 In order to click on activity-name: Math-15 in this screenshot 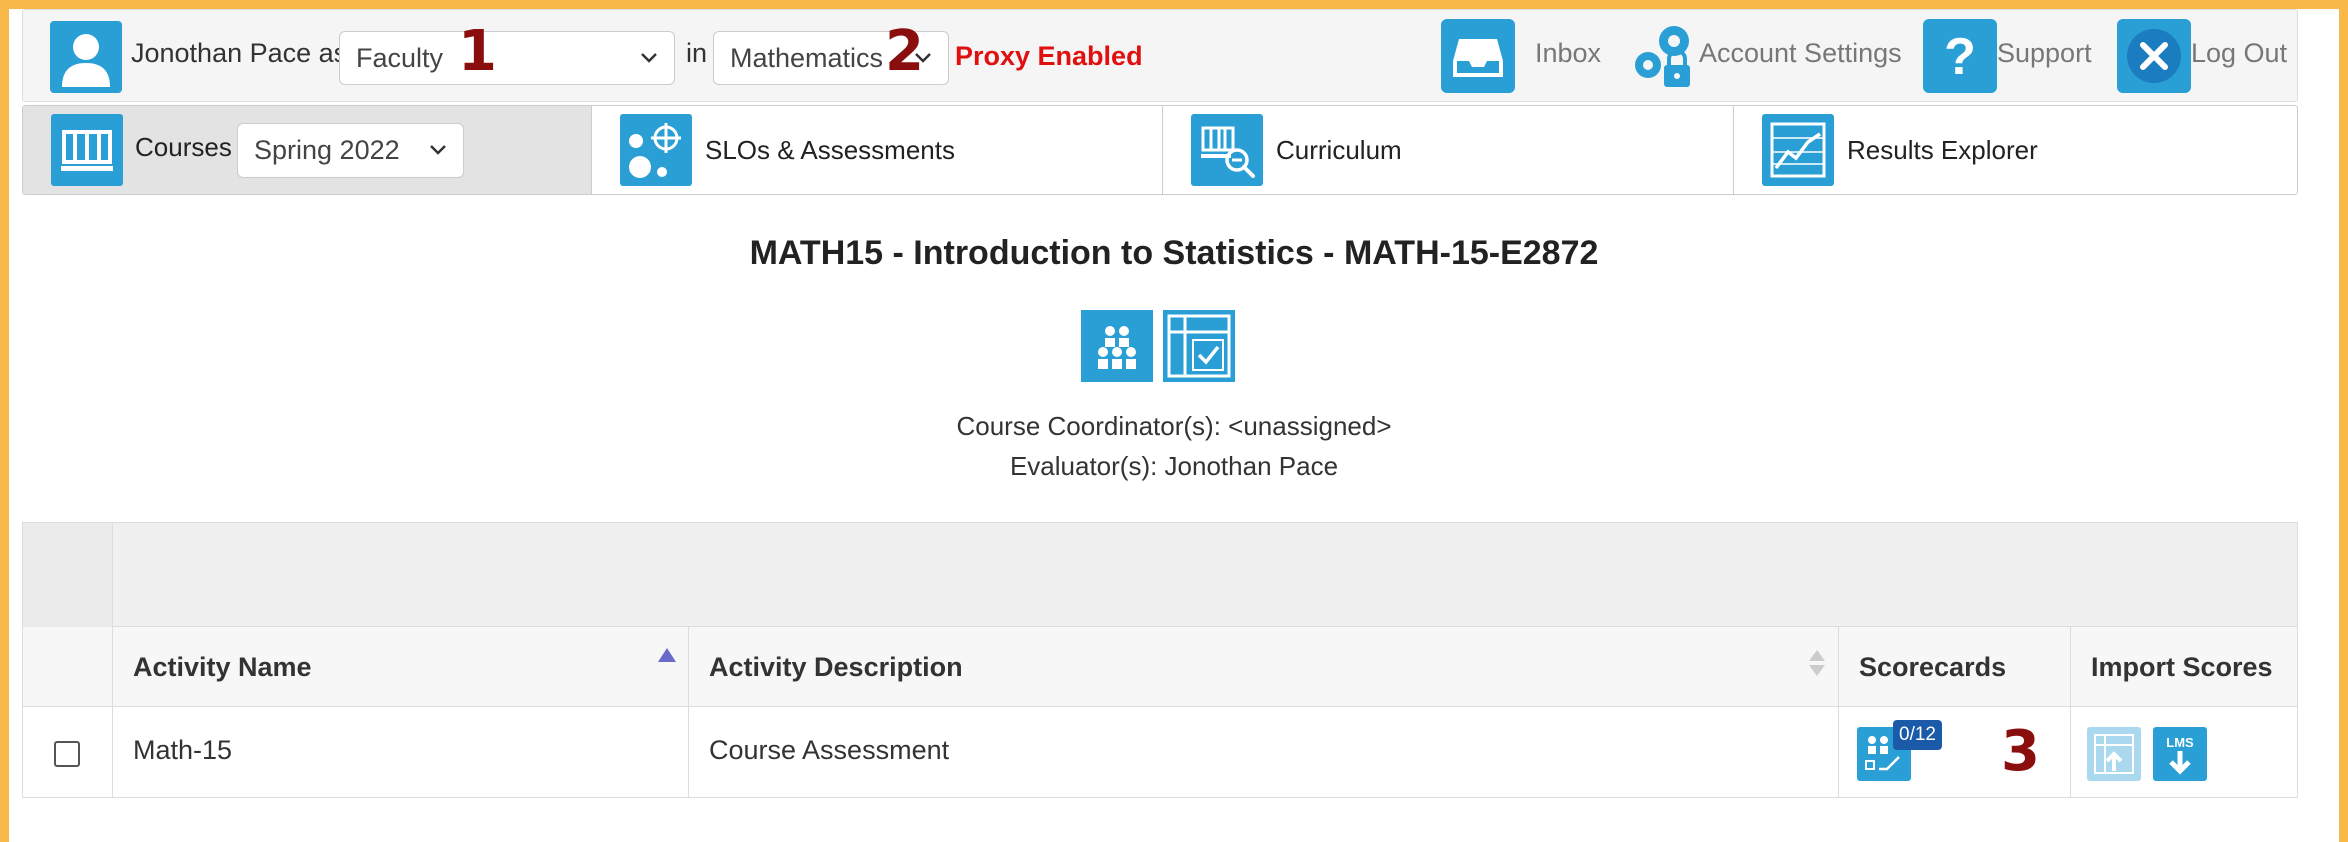, I will do `click(183, 750)`.